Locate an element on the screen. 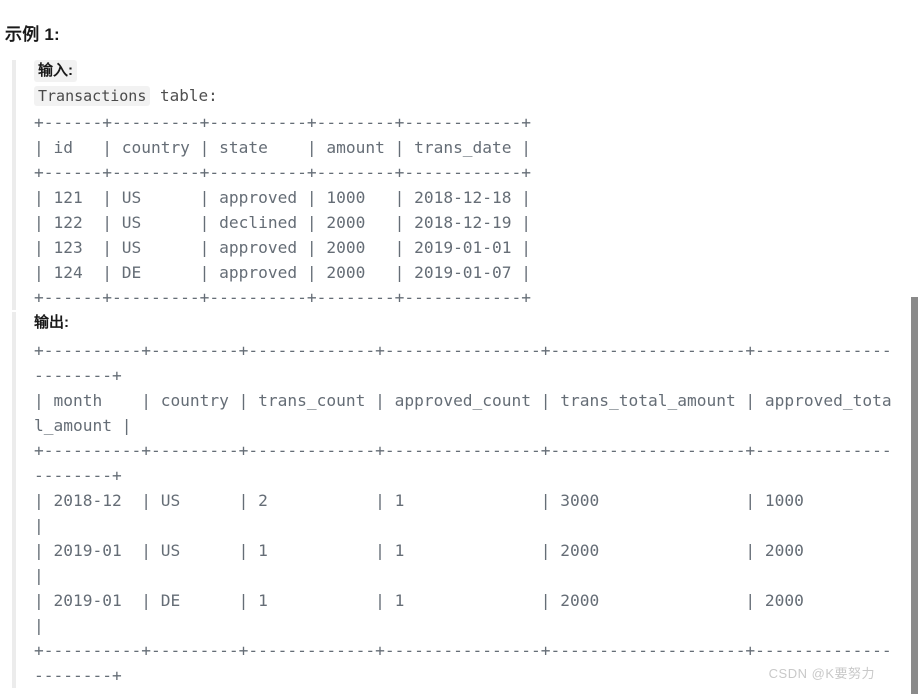 Image resolution: width=921 pixels, height=694 pixels. table-title-suffix: table: is located at coordinates (184, 95).